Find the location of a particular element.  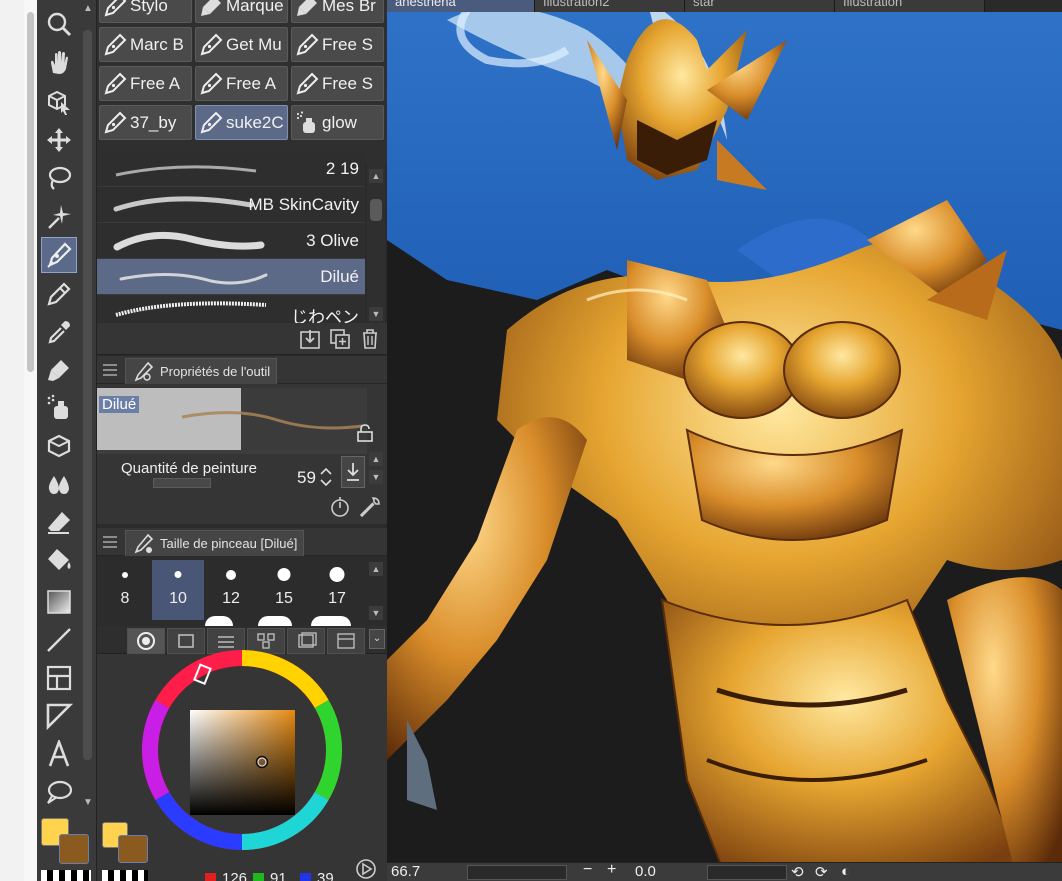

eyedropper-icon is located at coordinates (59, 332).